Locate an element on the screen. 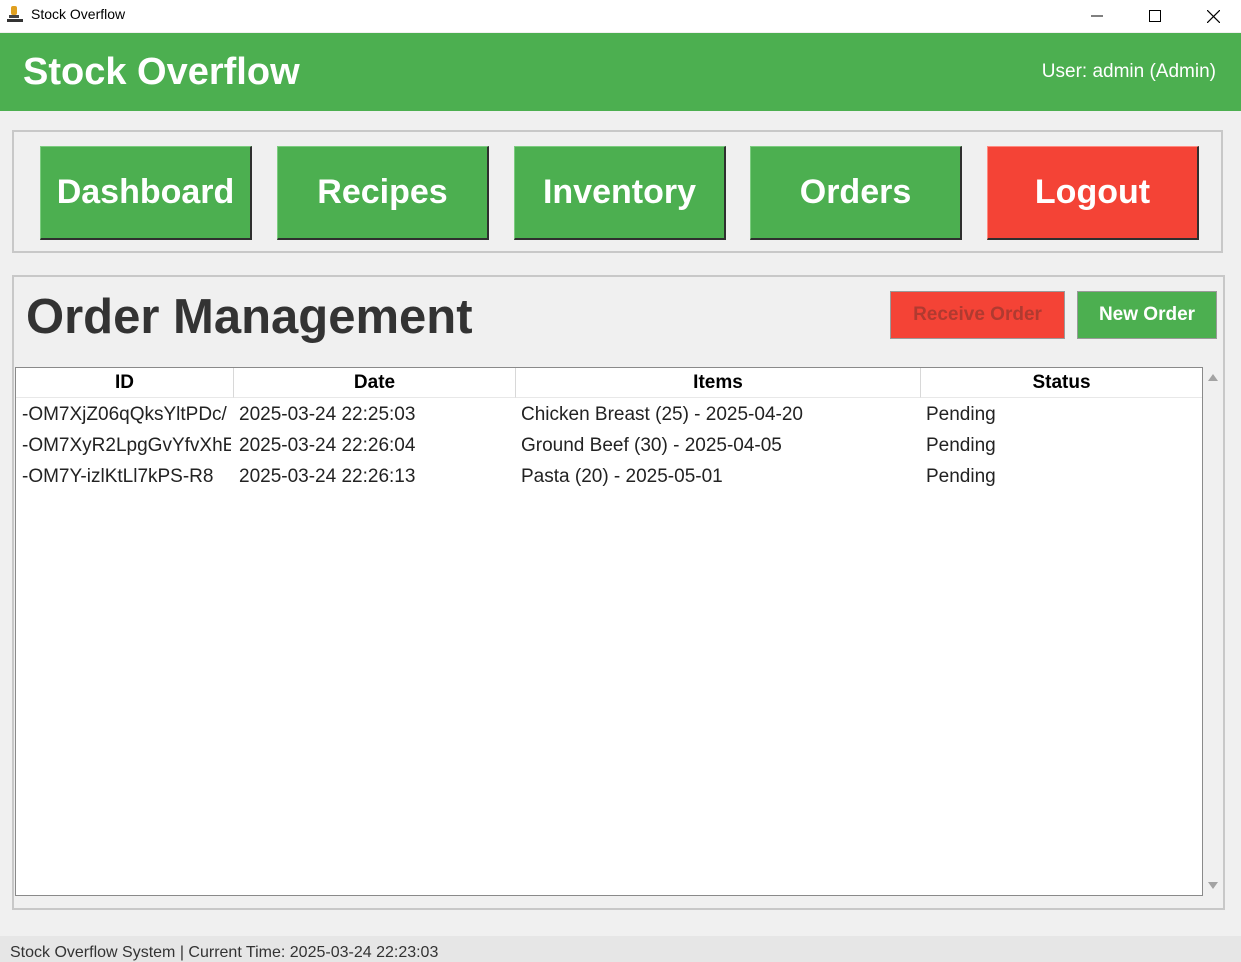 The image size is (1241, 962). order-items-cell: Pasta (20) - 2025-05-01 is located at coordinates (622, 476).